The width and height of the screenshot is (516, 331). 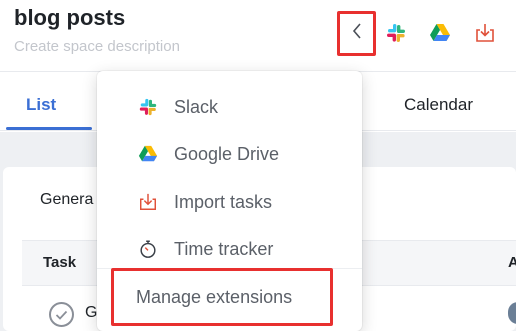 What do you see at coordinates (229, 107) in the screenshot?
I see `menu-item-slack: Slack` at bounding box center [229, 107].